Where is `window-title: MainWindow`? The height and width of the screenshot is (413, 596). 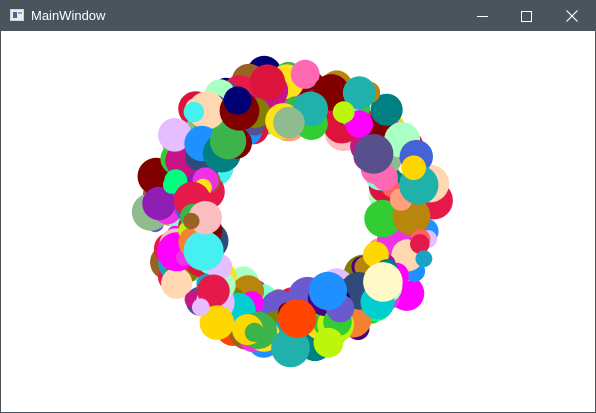 window-title: MainWindow is located at coordinates (68, 15).